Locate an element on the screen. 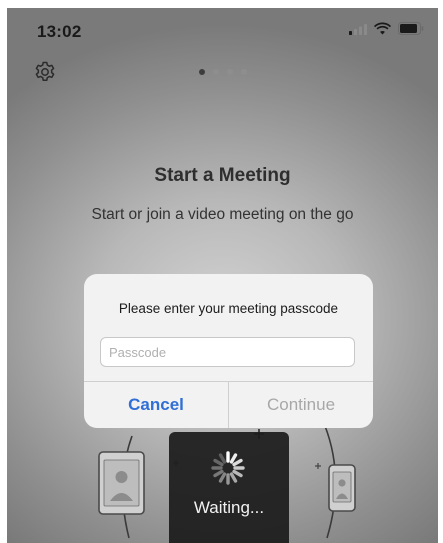  status-time: 13:02 is located at coordinates (59, 31).